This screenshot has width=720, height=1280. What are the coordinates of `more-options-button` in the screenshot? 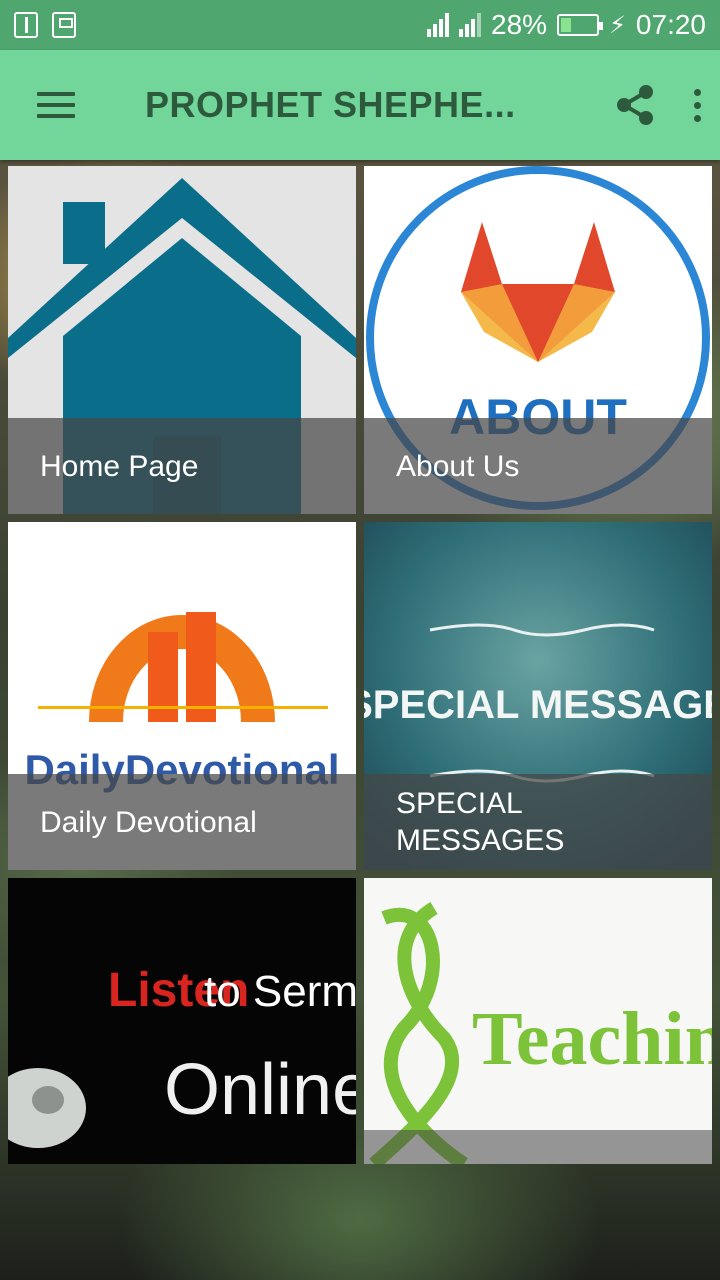 It's located at (697, 105).